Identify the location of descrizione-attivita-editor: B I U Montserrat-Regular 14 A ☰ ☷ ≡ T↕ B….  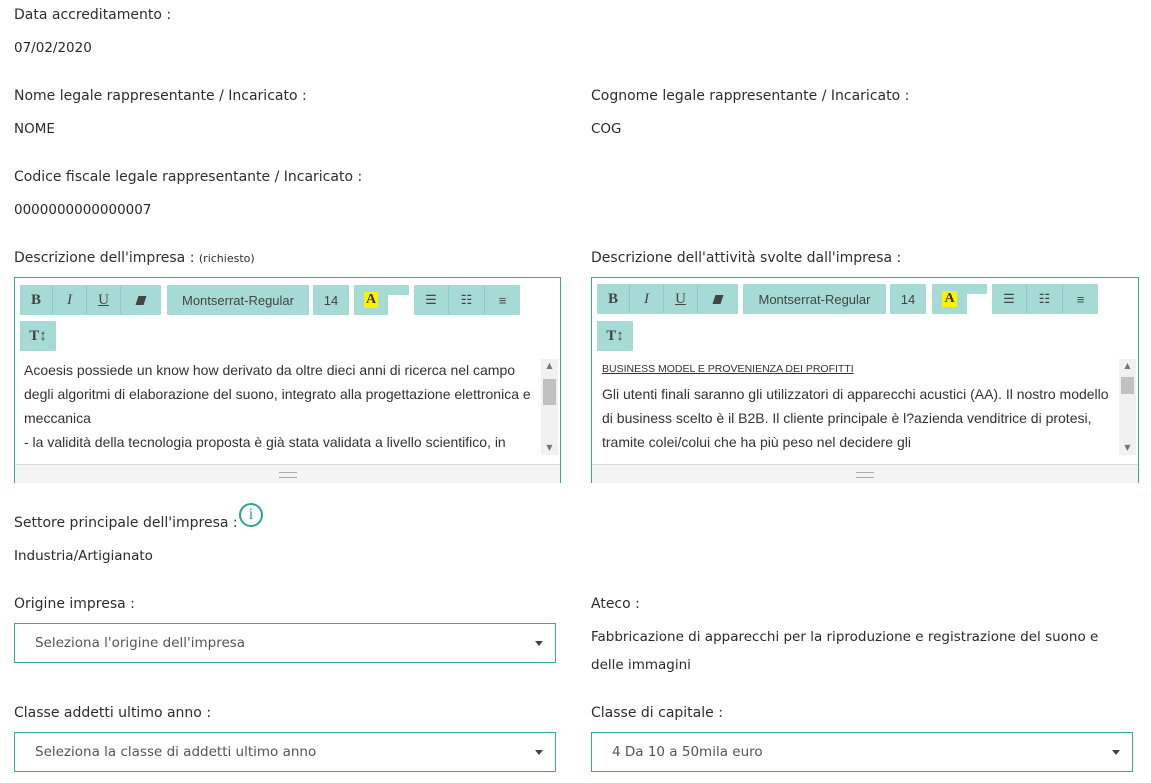
(865, 380).